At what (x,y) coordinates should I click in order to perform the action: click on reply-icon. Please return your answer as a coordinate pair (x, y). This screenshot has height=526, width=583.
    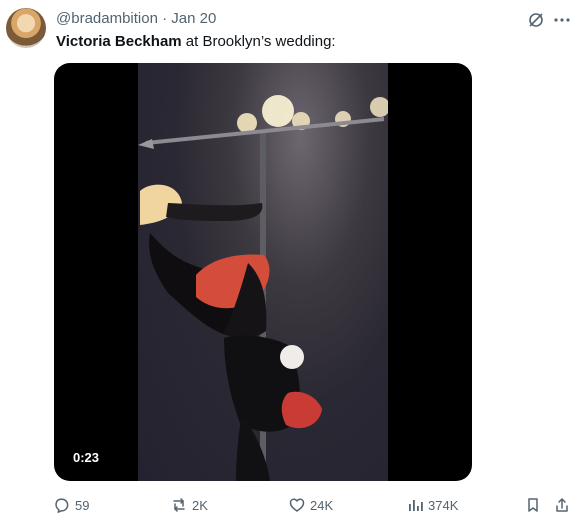
    Looking at the image, I should click on (62, 505).